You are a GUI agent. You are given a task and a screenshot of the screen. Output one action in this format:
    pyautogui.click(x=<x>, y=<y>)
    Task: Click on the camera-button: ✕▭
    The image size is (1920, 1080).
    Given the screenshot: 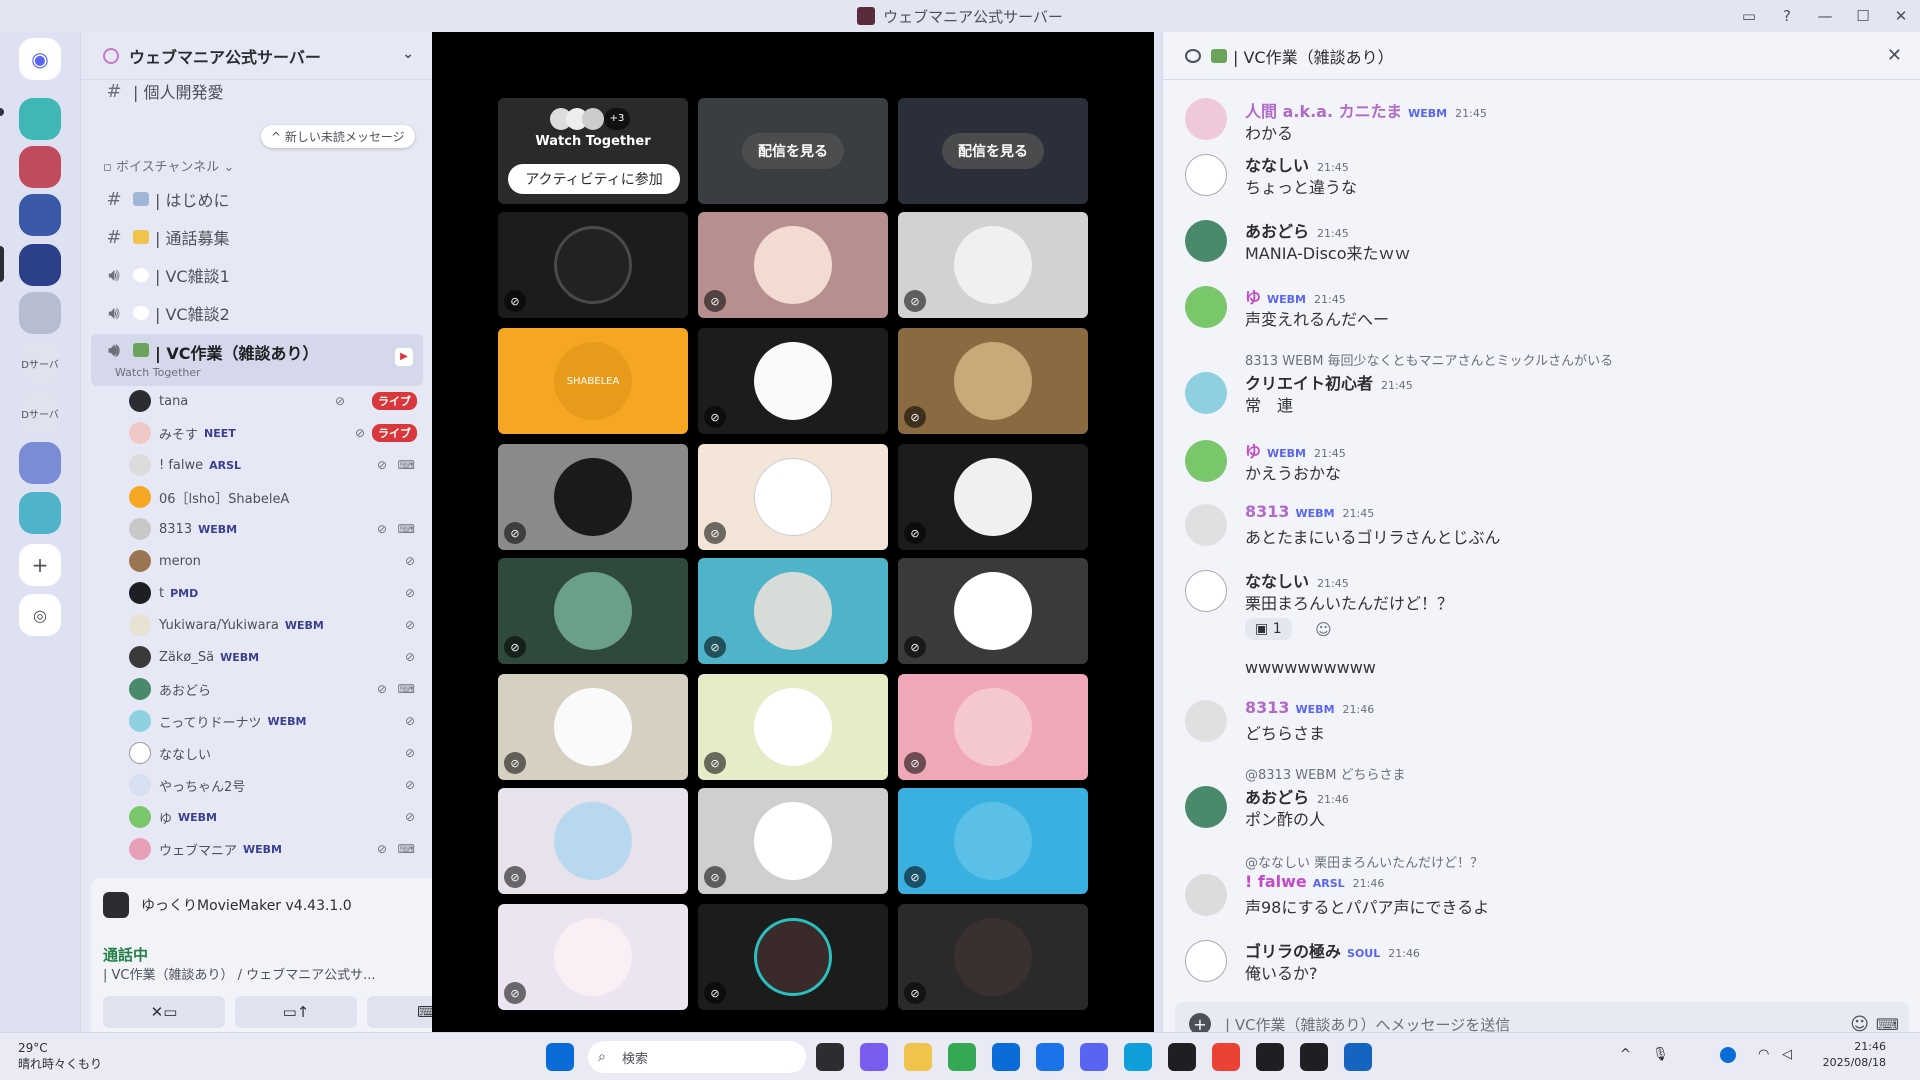 What is the action you would take?
    pyautogui.click(x=164, y=1012)
    